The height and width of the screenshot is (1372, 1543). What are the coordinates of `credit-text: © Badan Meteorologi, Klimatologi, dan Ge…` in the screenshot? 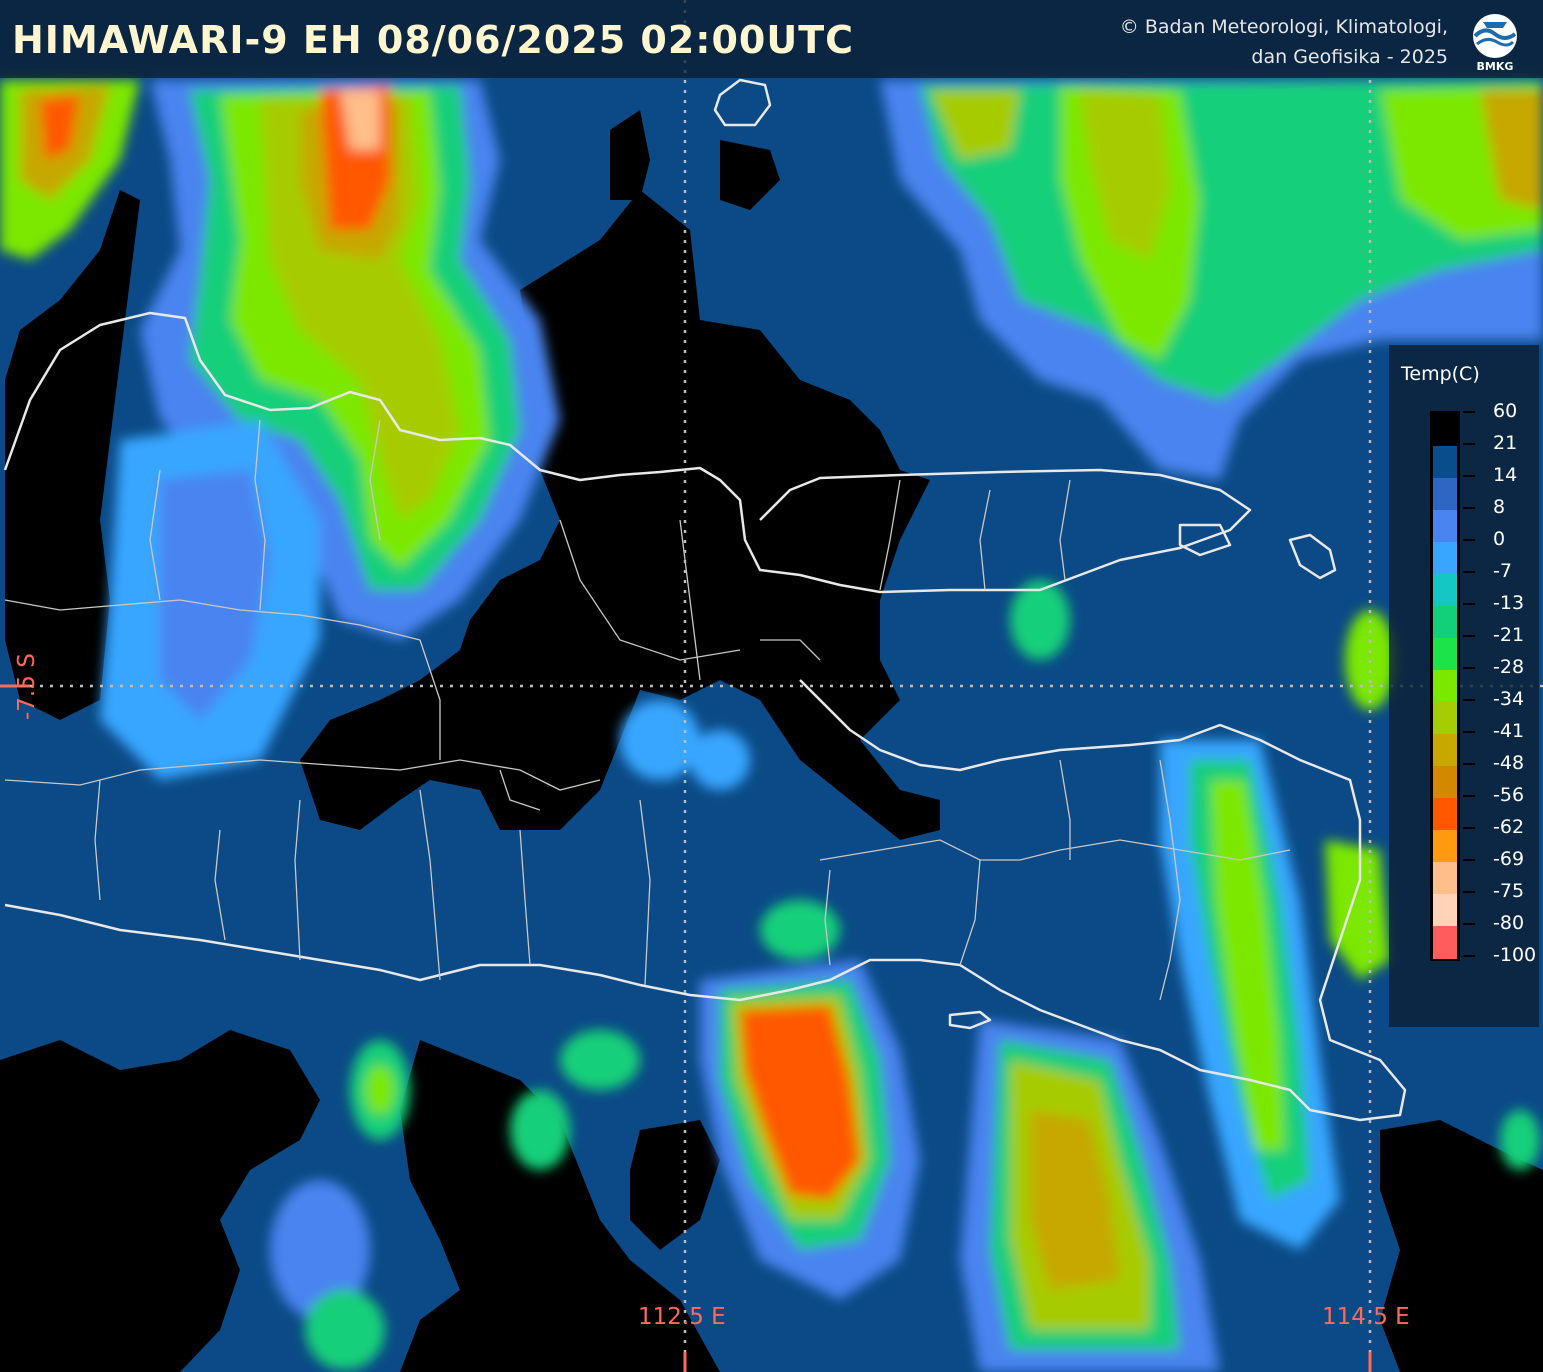 It's located at (1284, 42).